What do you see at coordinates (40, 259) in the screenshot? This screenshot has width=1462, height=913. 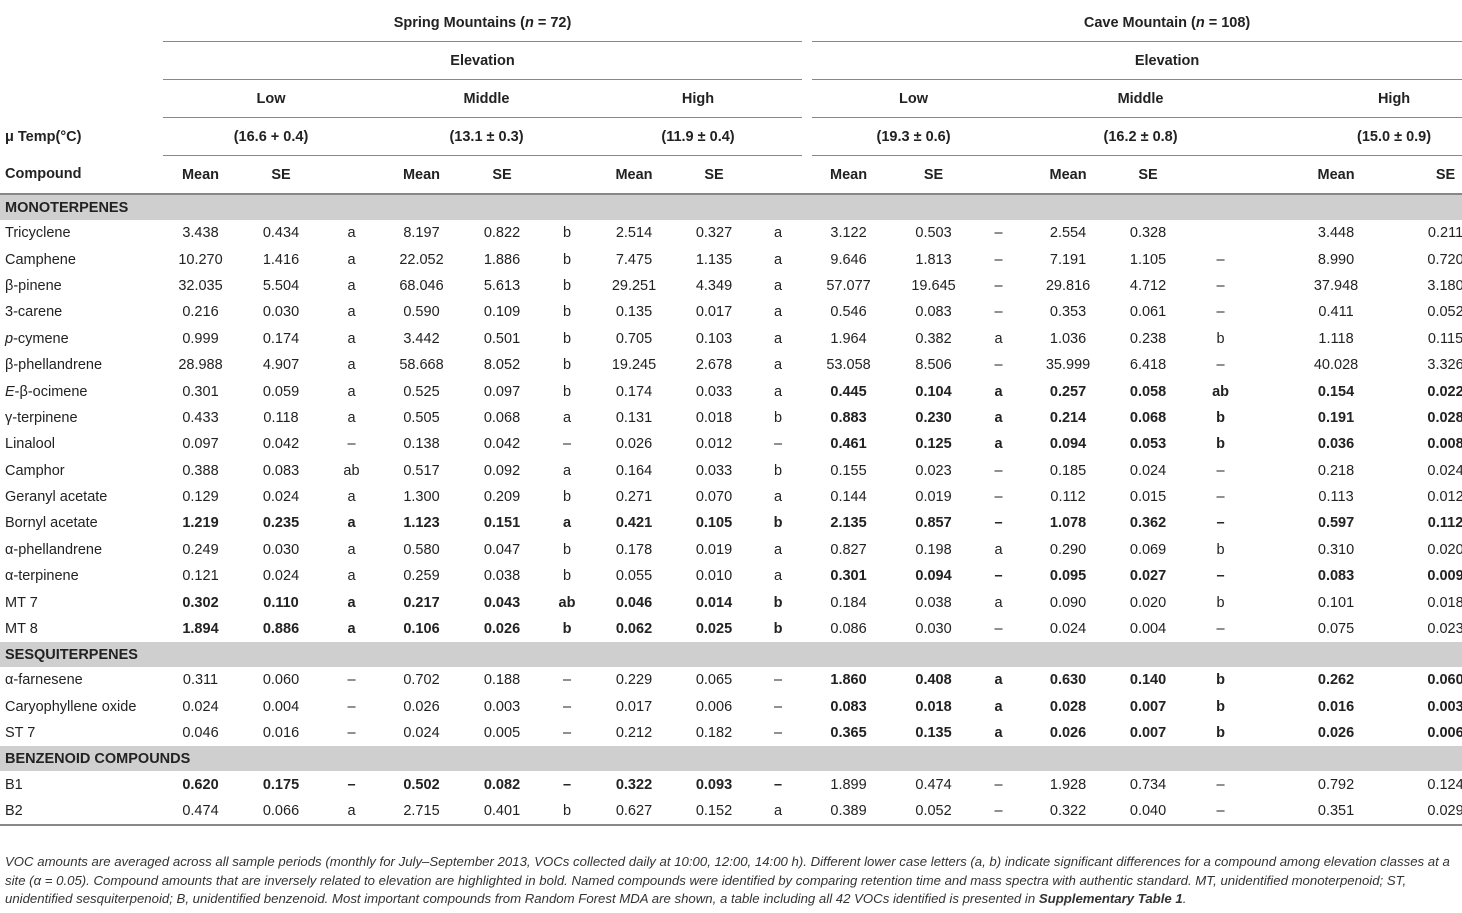 I see `compound-name: Camphene` at bounding box center [40, 259].